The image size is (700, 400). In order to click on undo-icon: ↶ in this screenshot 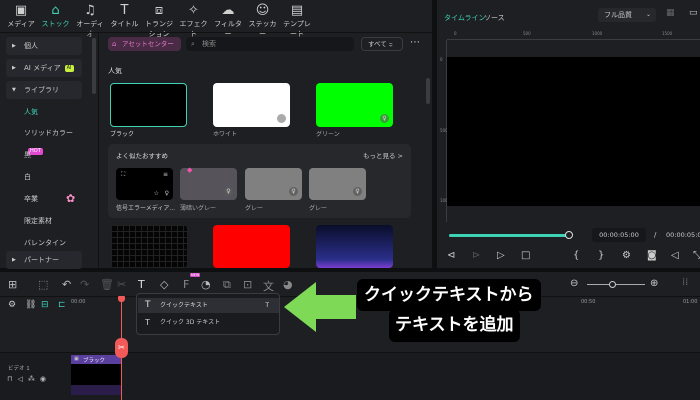, I will do `click(66, 284)`.